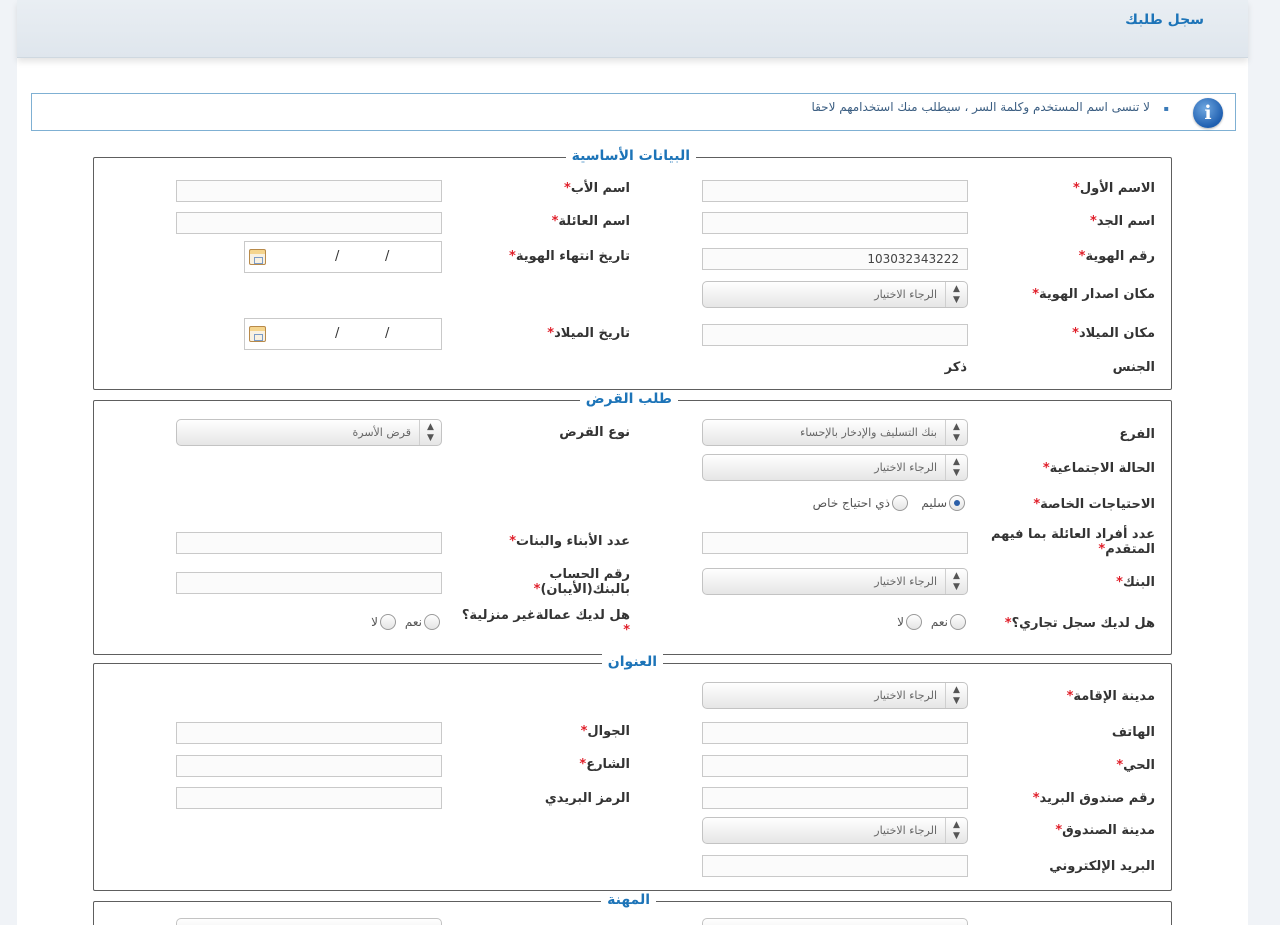 The width and height of the screenshot is (1280, 925). I want to click on select-value: قرض الأسرة, so click(381, 432).